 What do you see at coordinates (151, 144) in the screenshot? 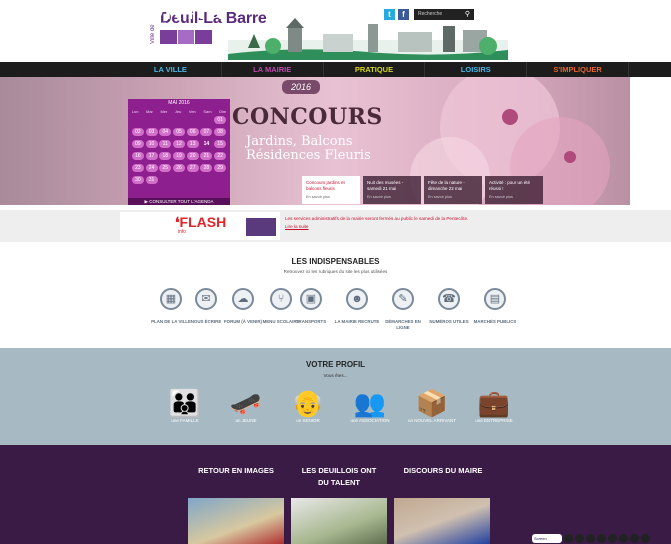
I see `calendar-day: 10` at bounding box center [151, 144].